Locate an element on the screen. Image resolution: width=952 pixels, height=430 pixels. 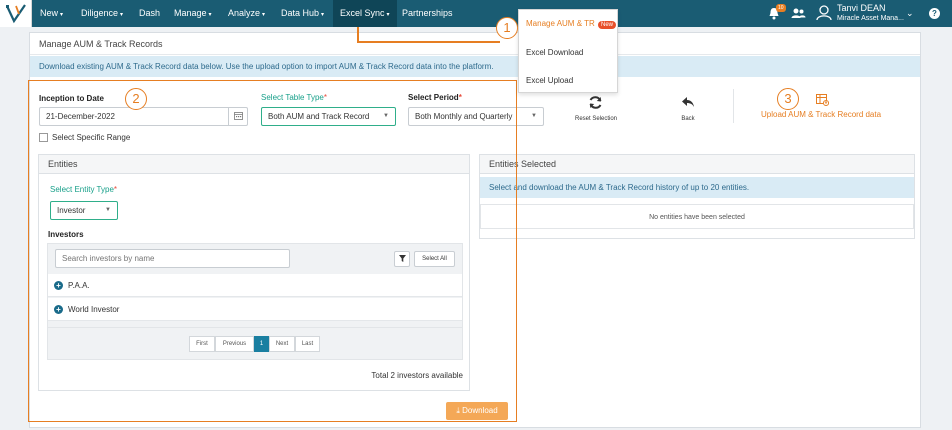
back-button: Back is located at coordinates (688, 119).